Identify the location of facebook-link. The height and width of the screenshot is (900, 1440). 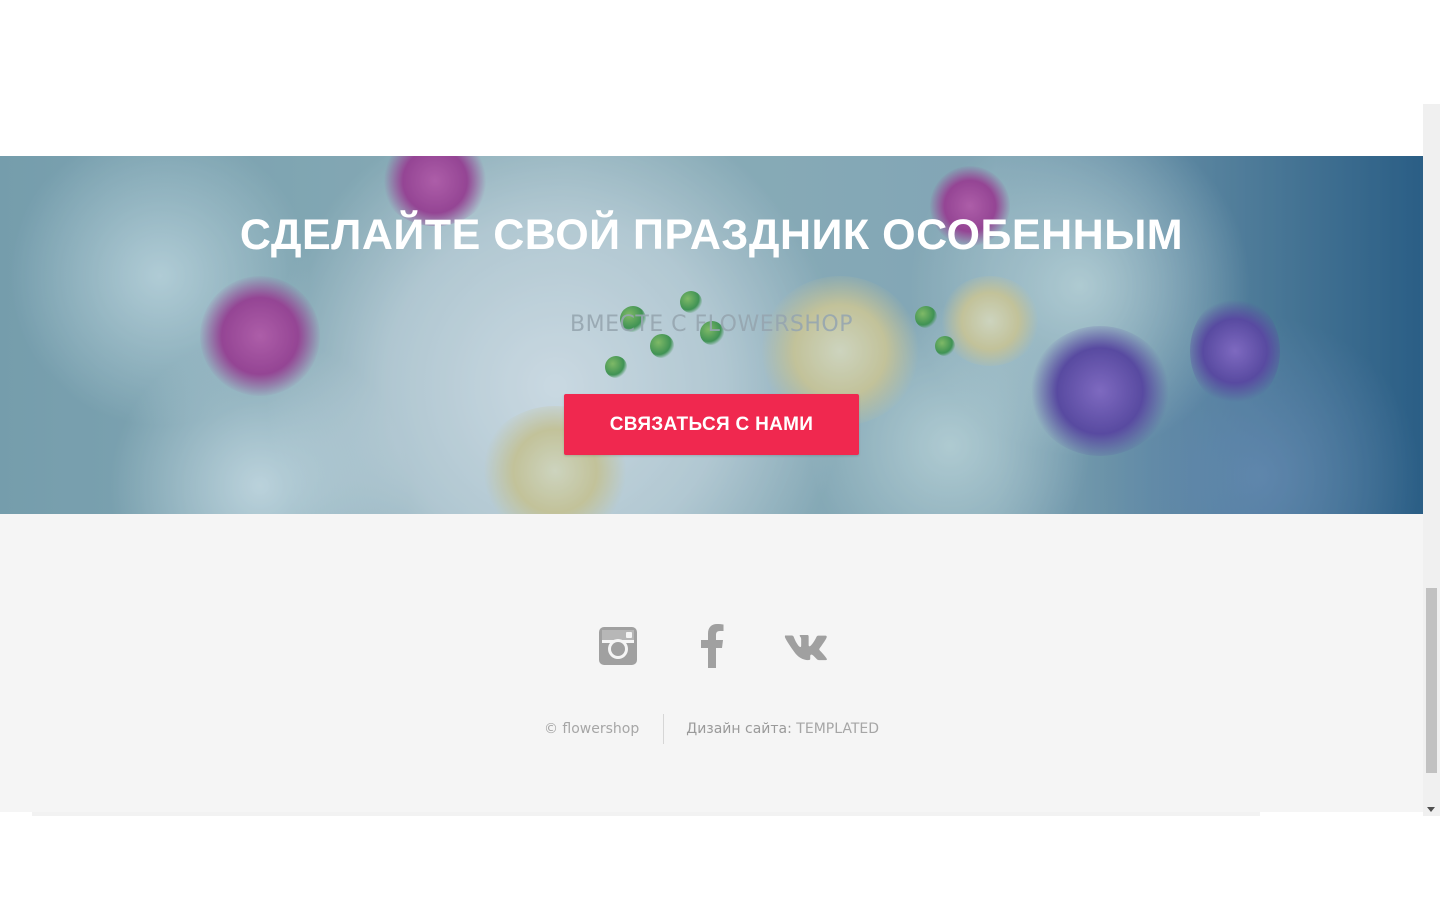
(712, 646).